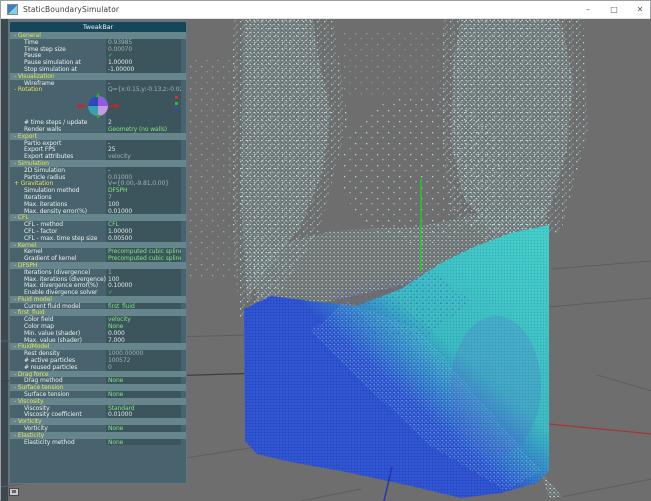 This screenshot has width=651, height=501. I want to click on tweakbar-row: CFL - method CFL, so click(98, 224).